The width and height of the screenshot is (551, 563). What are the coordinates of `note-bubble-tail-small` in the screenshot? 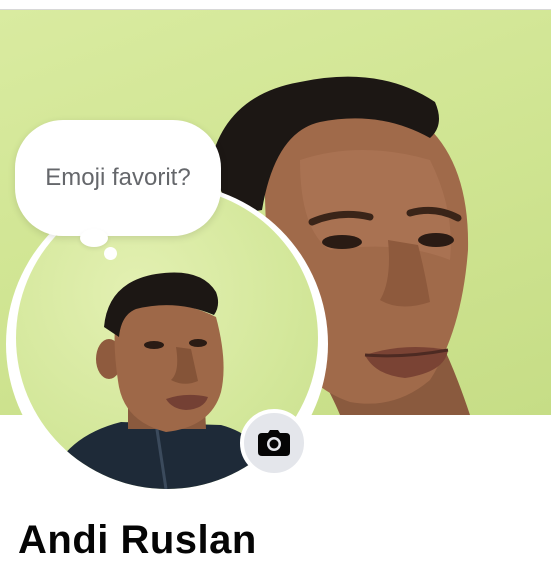 It's located at (110, 253).